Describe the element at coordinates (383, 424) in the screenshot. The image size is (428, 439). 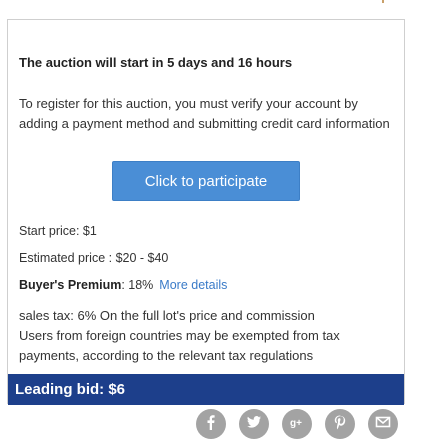
I see `email-icon` at that location.